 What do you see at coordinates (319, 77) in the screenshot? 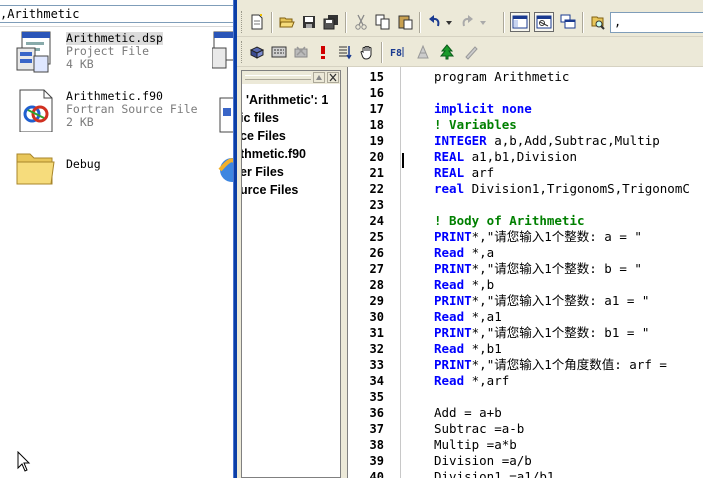
I see `panel-maximize-icon` at bounding box center [319, 77].